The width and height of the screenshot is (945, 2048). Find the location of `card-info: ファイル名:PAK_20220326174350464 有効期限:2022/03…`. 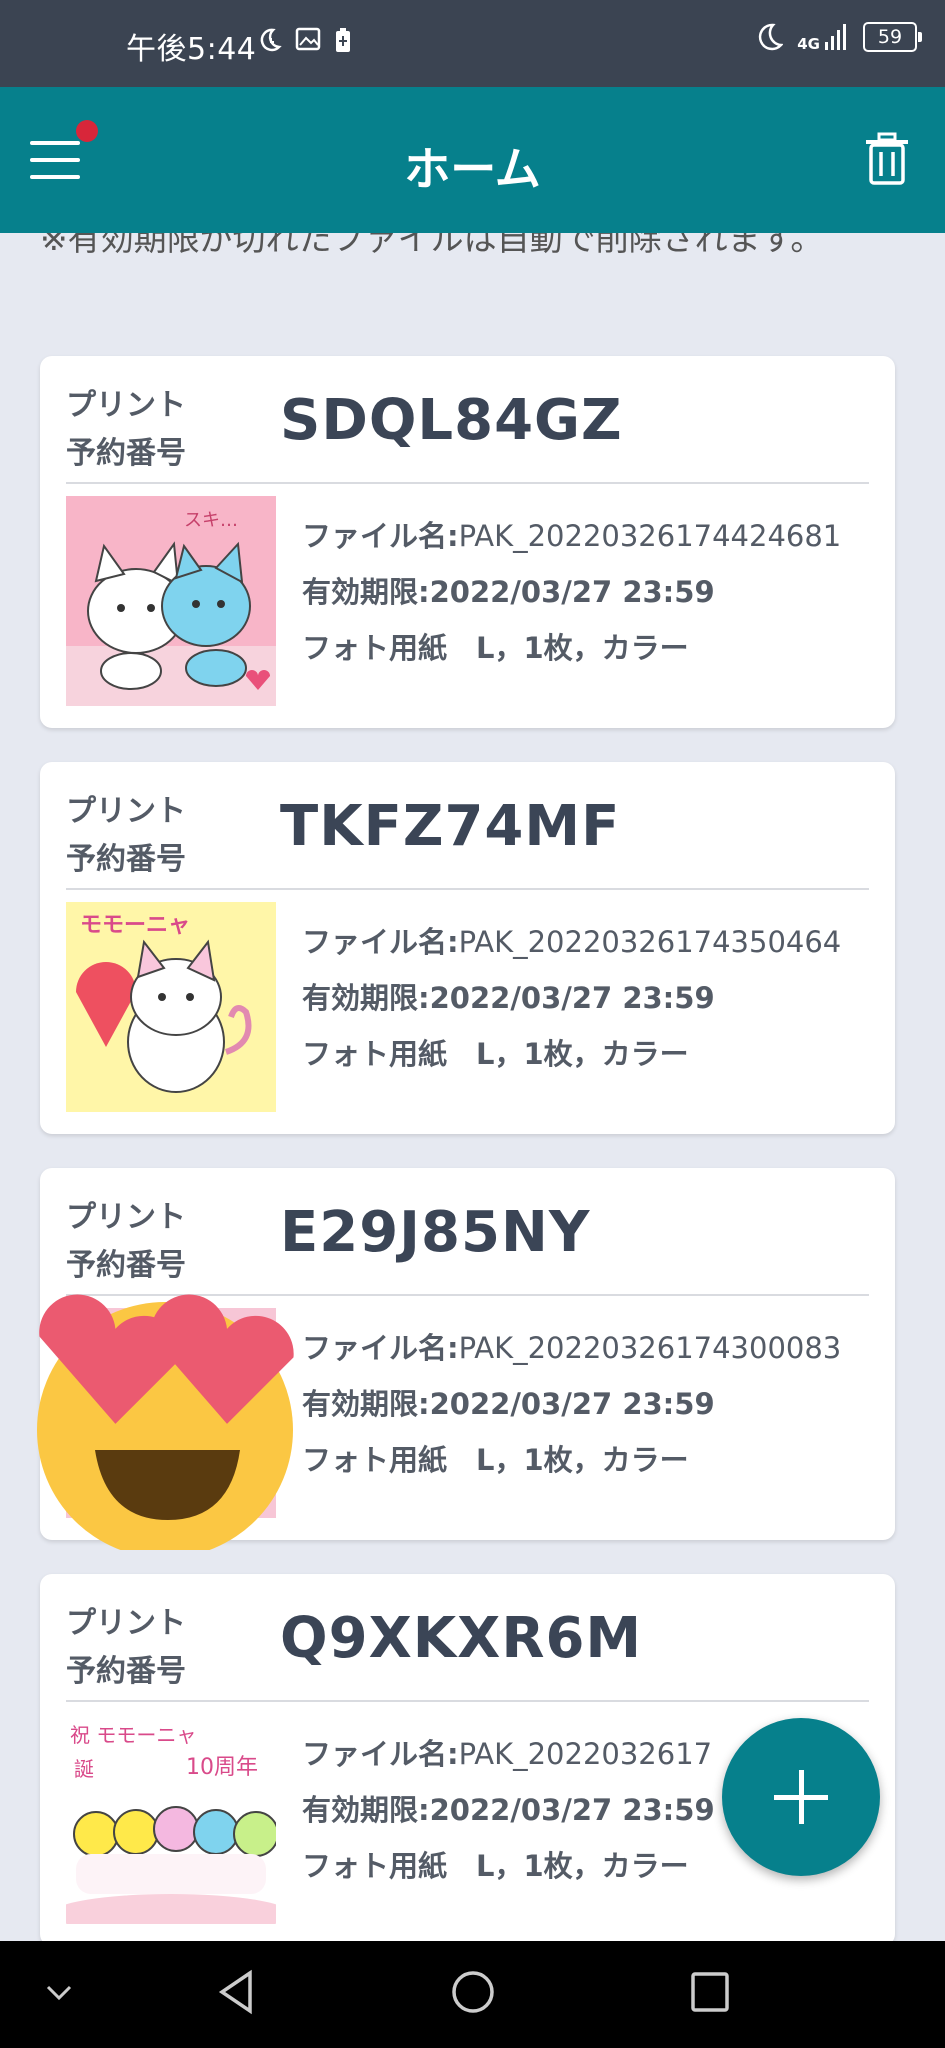

card-info: ファイル名:PAK_20220326174350464 有効期限:2022/03… is located at coordinates (571, 998).